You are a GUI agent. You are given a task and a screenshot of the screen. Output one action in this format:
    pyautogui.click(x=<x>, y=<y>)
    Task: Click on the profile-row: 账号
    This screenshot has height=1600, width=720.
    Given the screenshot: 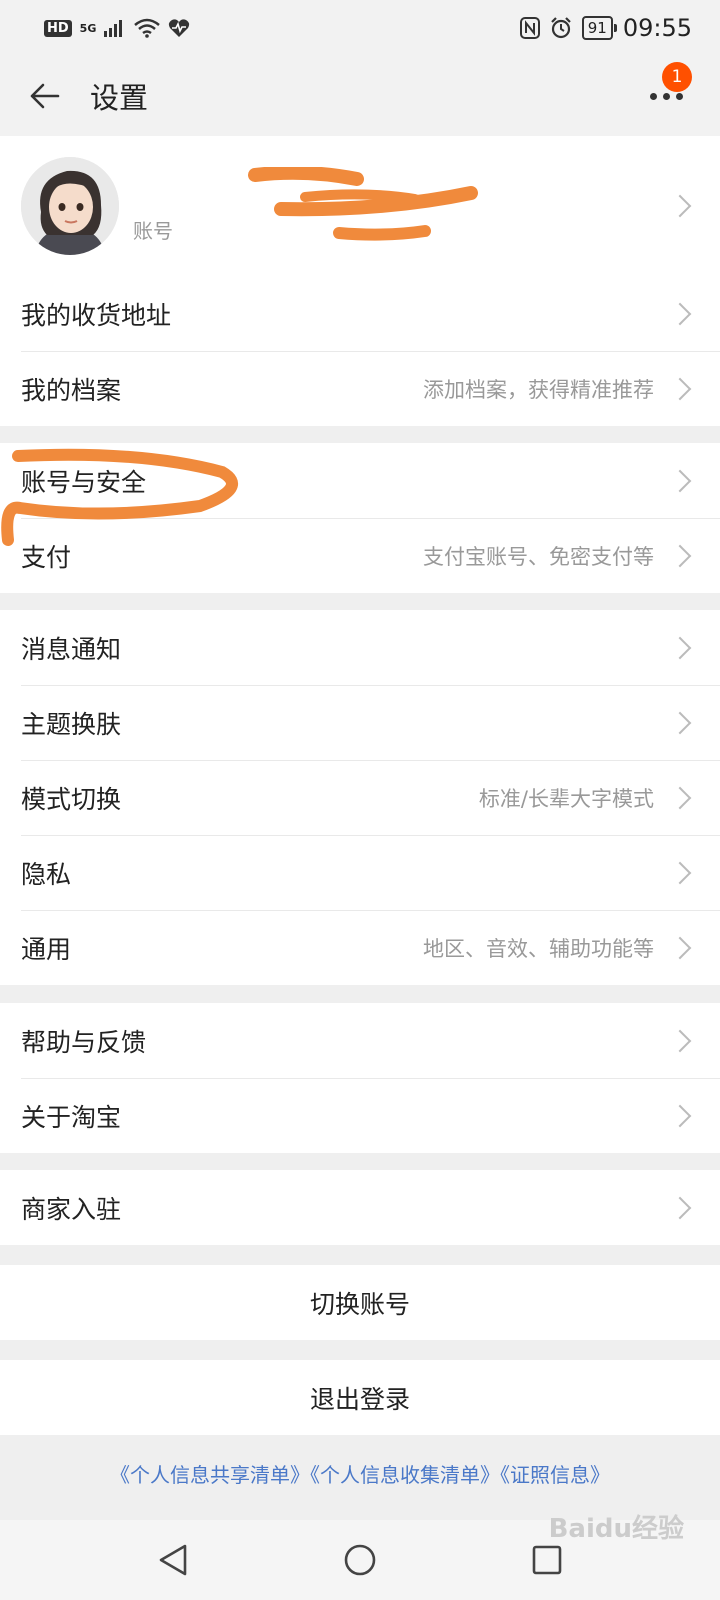 What is the action you would take?
    pyautogui.click(x=360, y=206)
    